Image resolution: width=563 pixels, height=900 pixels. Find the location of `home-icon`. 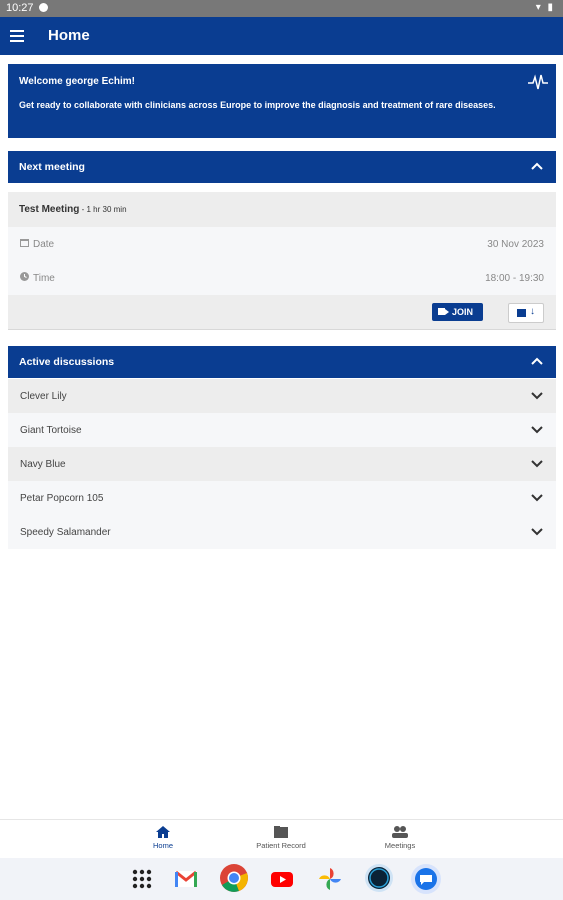

home-icon is located at coordinates (163, 832).